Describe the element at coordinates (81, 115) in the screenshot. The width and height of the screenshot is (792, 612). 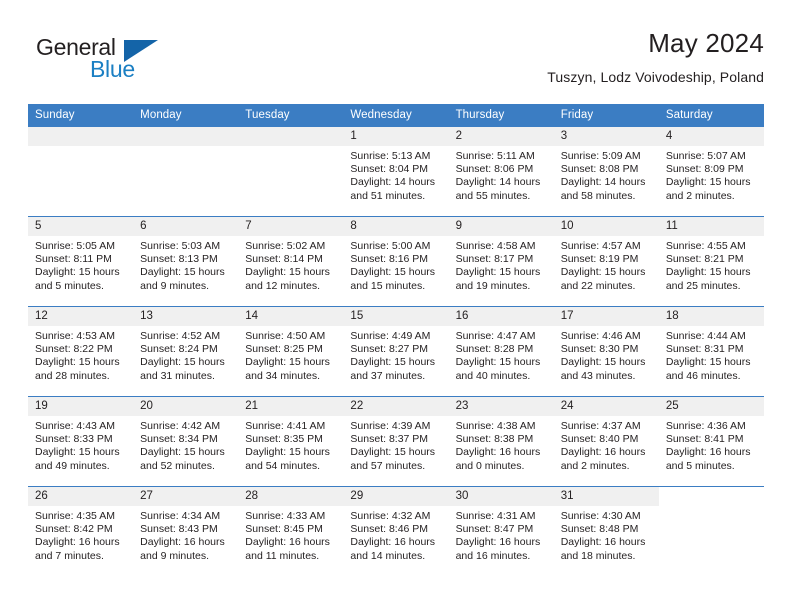
I see `weekday-header-sunday: Sunday` at that location.